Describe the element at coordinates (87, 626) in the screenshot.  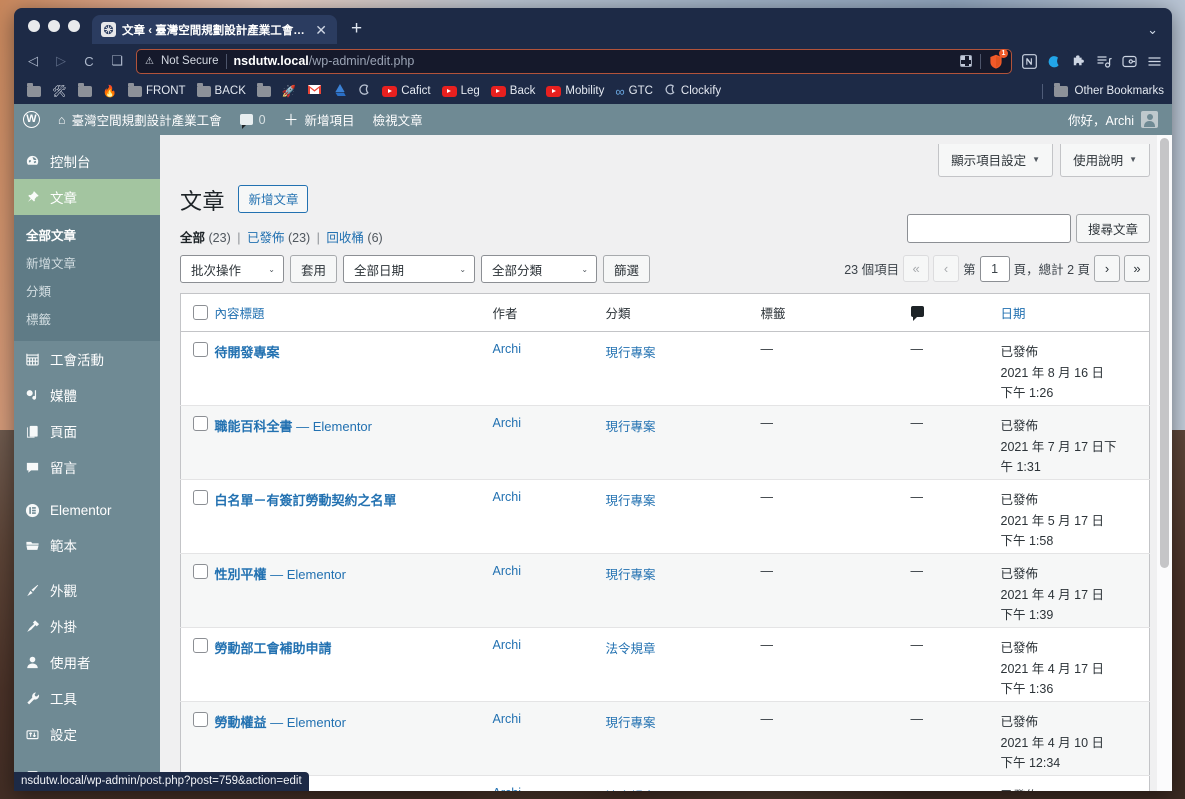
I see `sidebar-item-plugins: 外掛` at that location.